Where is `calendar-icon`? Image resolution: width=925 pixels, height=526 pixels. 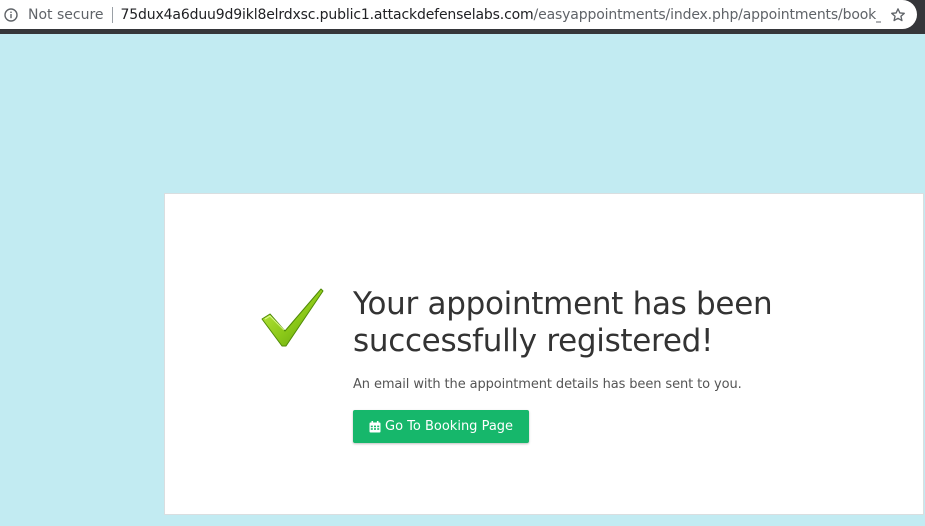 calendar-icon is located at coordinates (375, 426).